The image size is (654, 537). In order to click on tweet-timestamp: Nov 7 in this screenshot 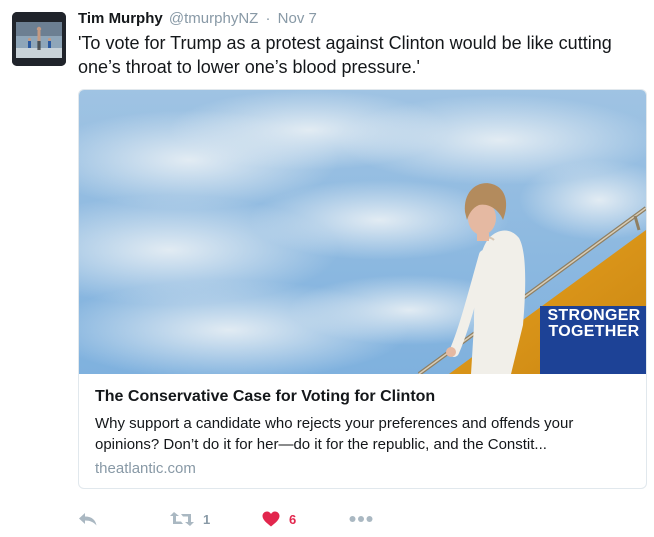, I will do `click(297, 18)`.